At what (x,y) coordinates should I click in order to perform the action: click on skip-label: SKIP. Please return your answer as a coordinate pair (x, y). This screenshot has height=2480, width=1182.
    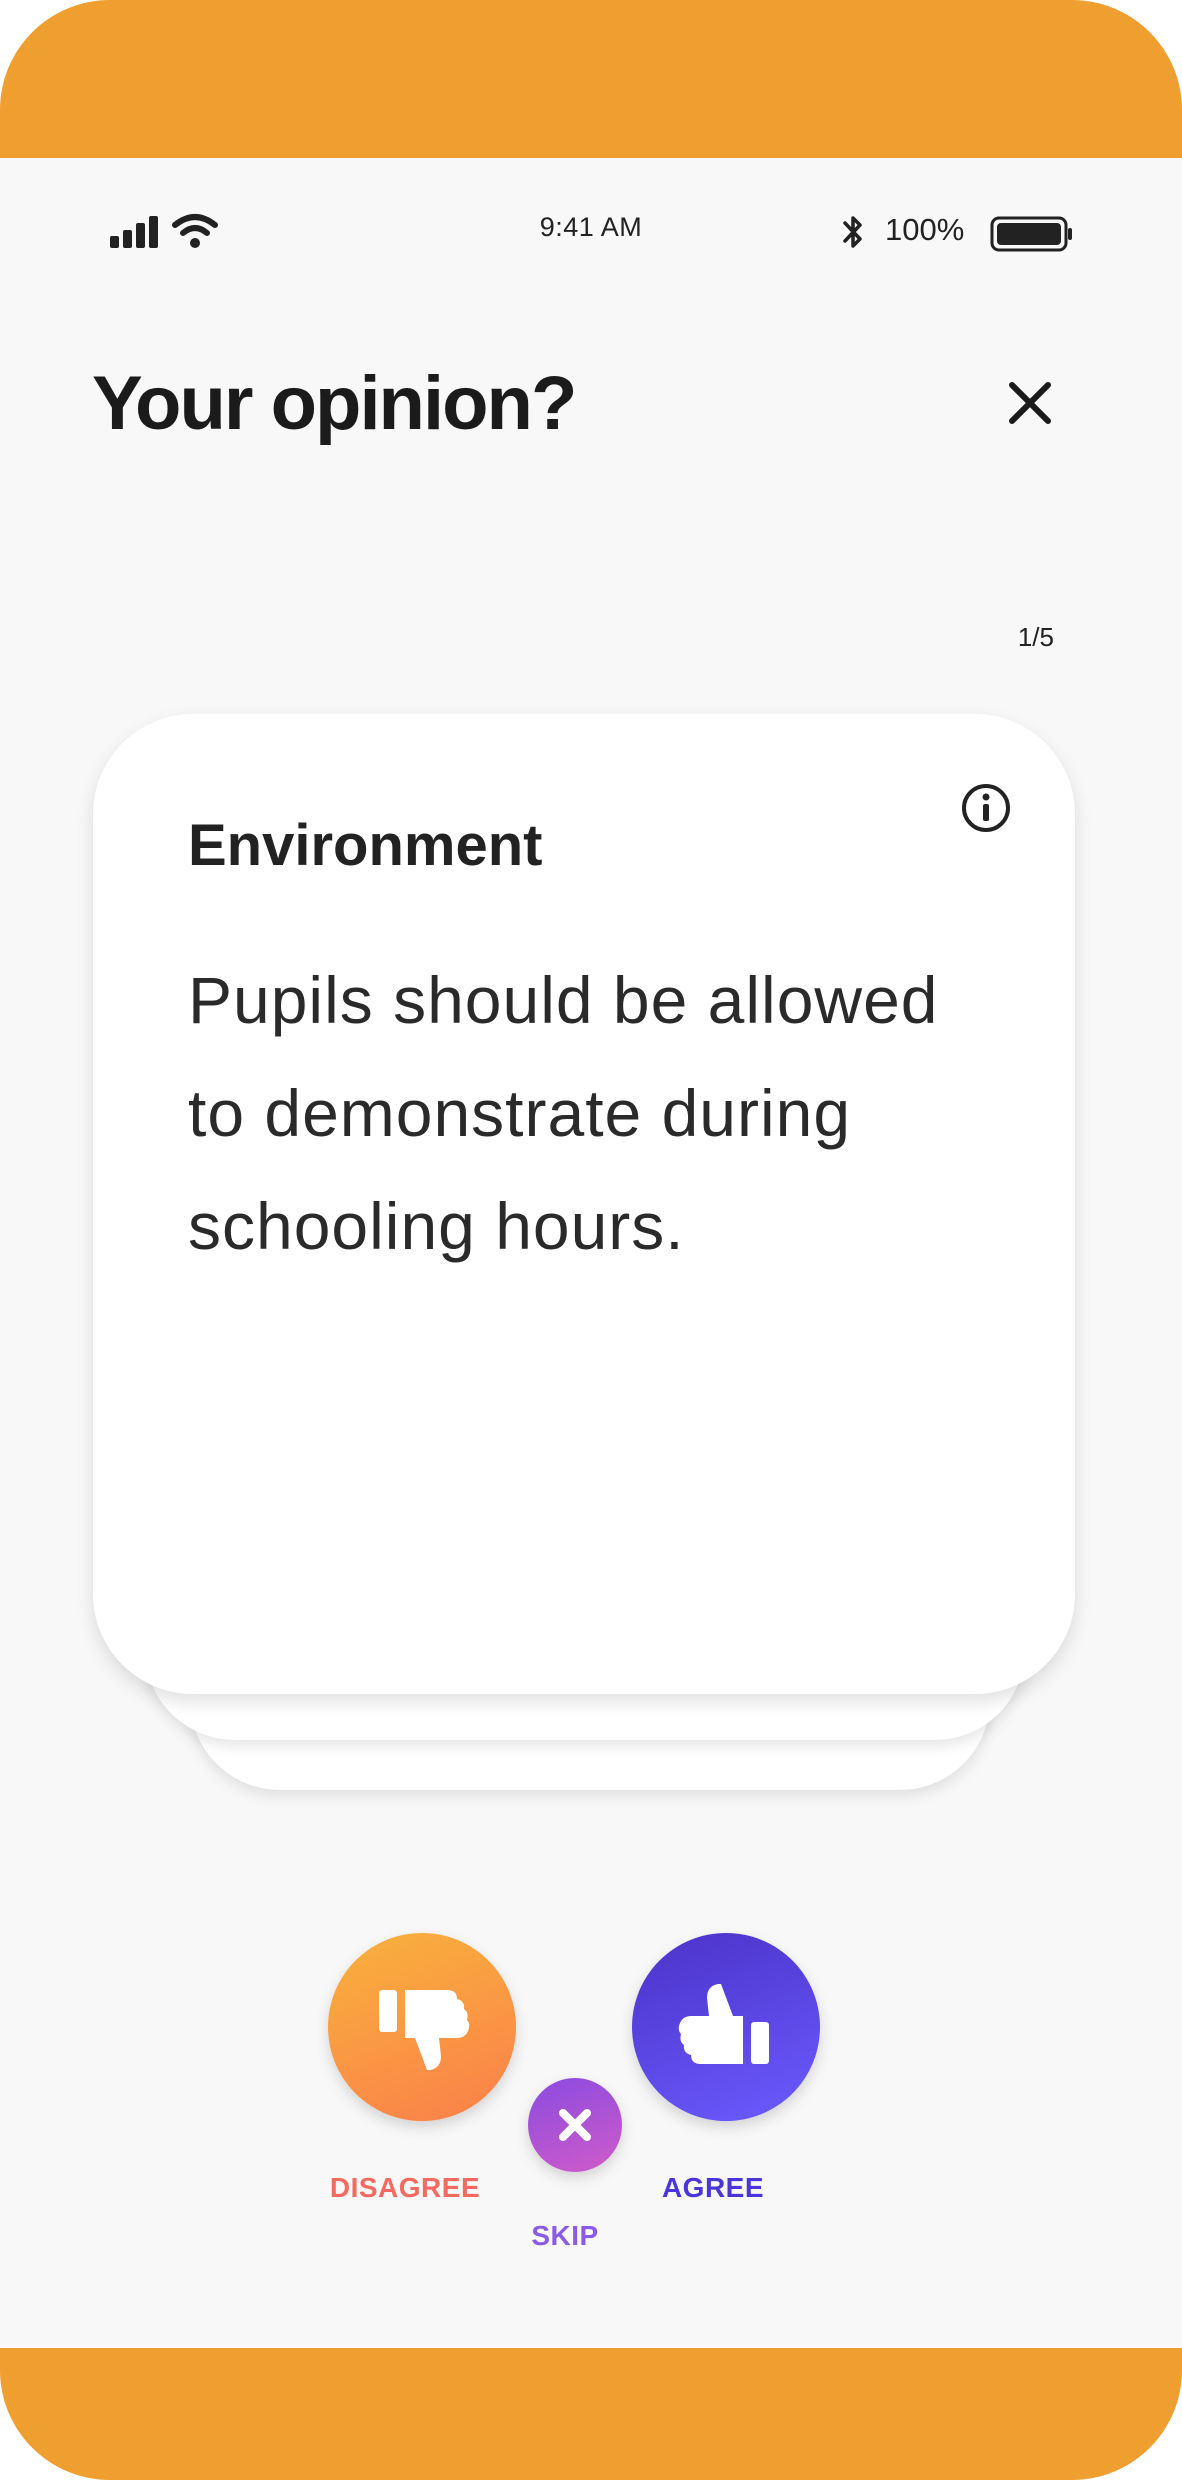
    Looking at the image, I should click on (565, 2235).